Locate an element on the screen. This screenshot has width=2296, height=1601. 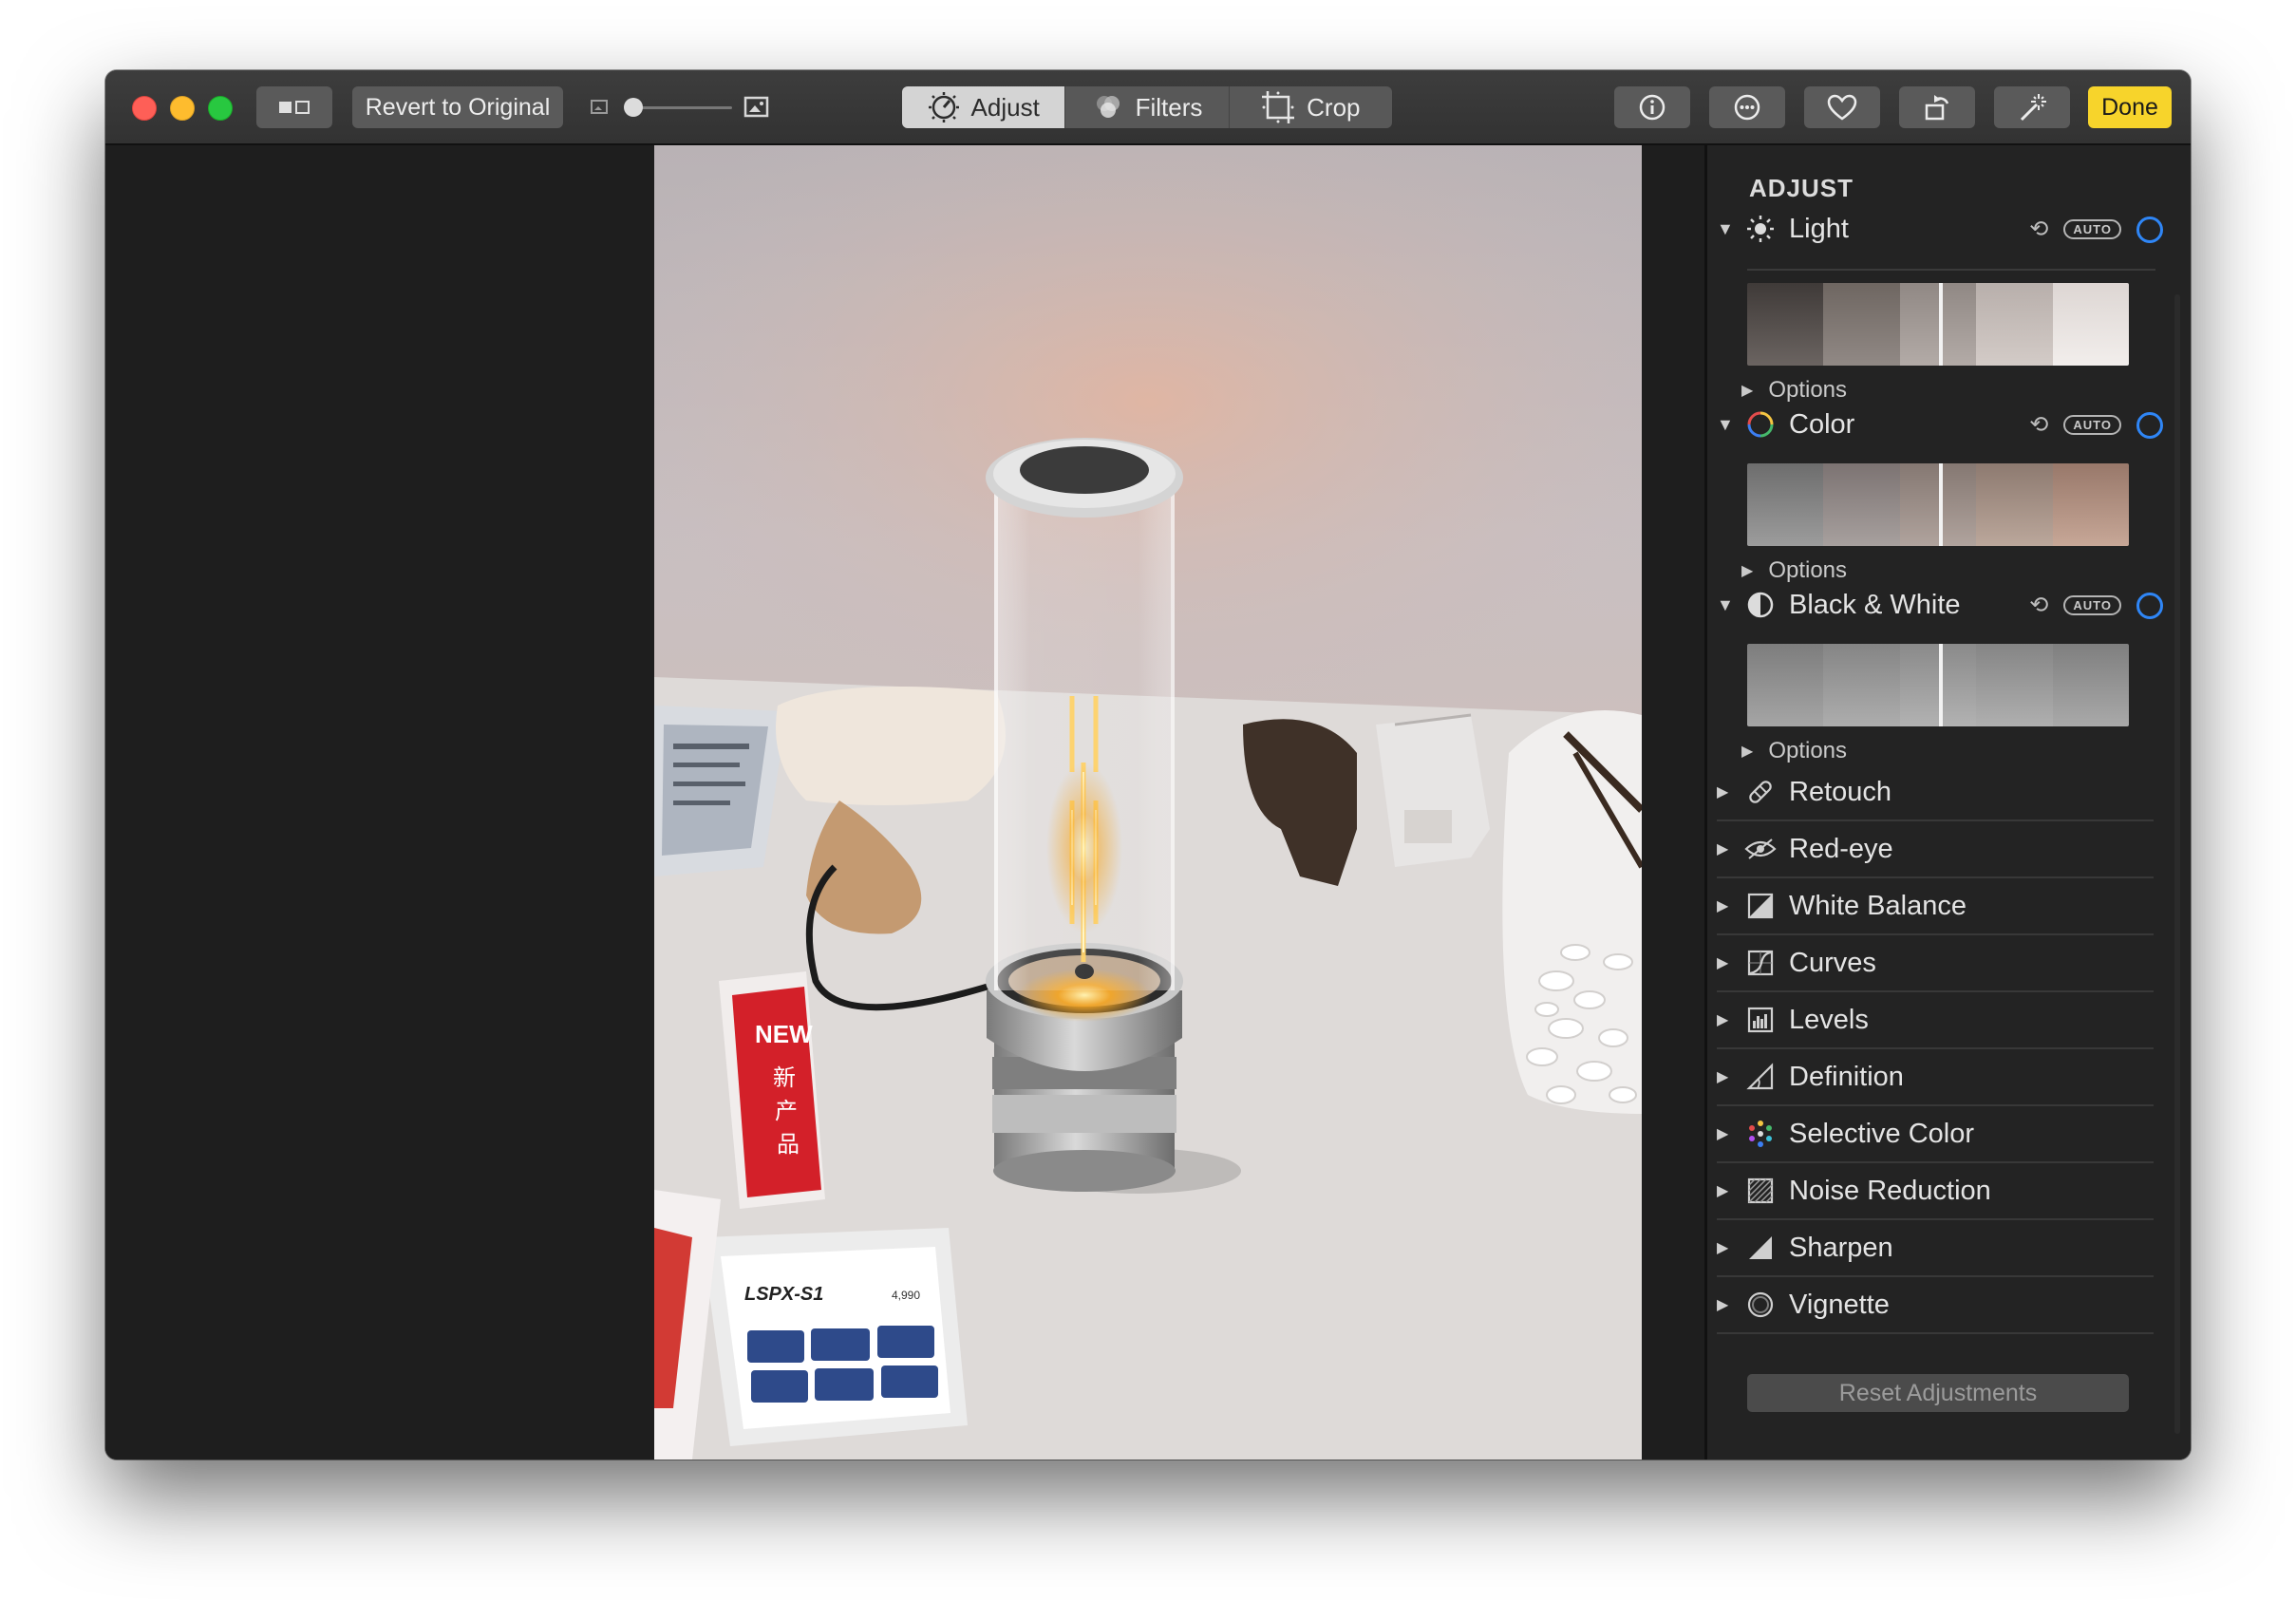
sign-new-text: NEW is located at coordinates (784, 1034).